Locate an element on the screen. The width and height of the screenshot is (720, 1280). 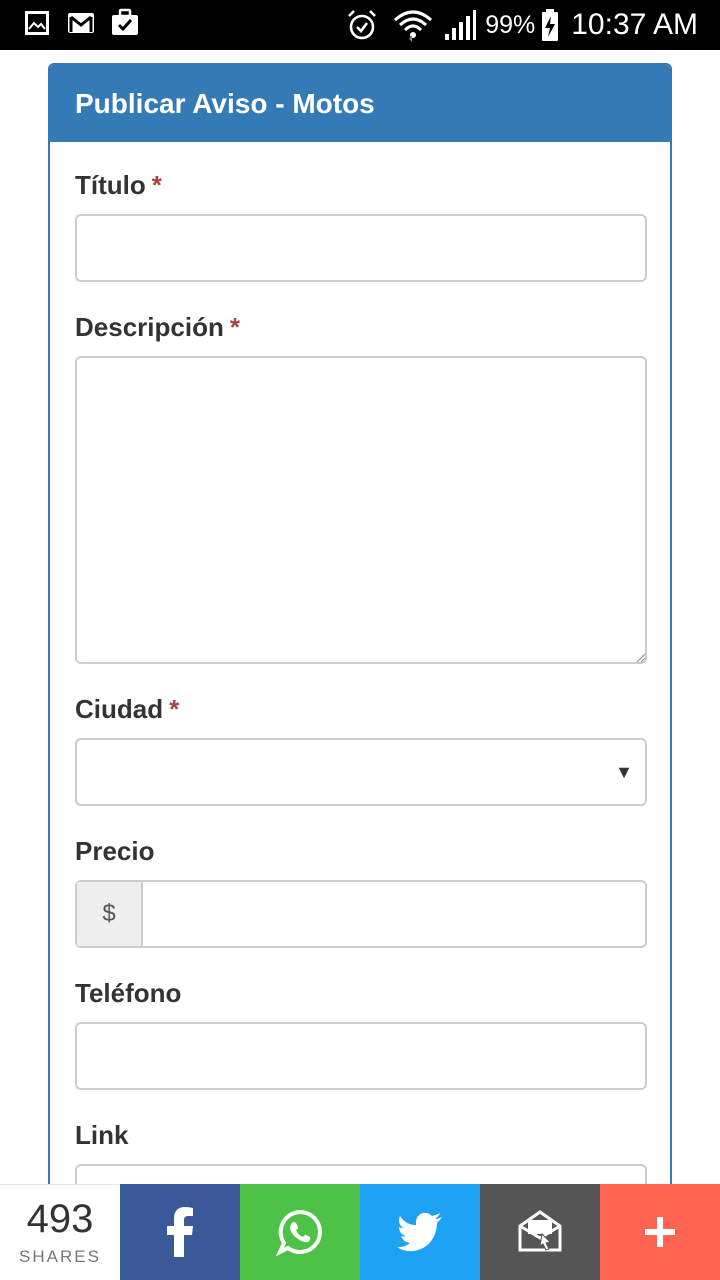
facebook-icon is located at coordinates (180, 1232).